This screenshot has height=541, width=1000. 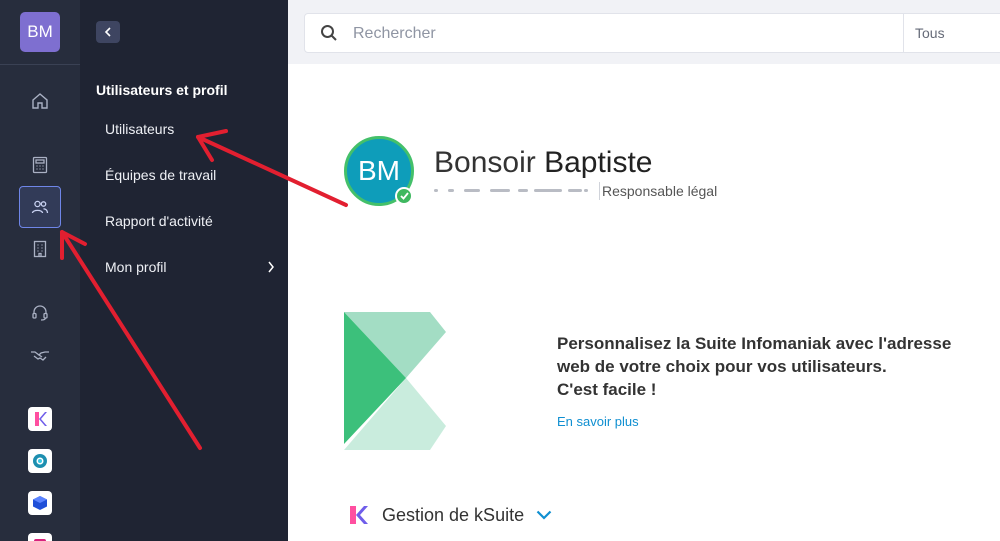 I want to click on learn-more-link: En savoir plus, so click(x=598, y=421).